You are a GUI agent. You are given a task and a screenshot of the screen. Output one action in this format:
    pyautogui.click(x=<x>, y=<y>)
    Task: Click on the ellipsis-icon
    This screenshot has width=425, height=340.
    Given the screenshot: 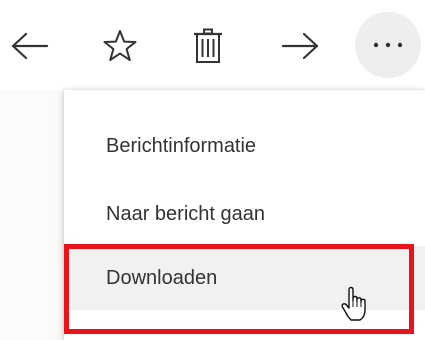 What is the action you would take?
    pyautogui.click(x=388, y=45)
    